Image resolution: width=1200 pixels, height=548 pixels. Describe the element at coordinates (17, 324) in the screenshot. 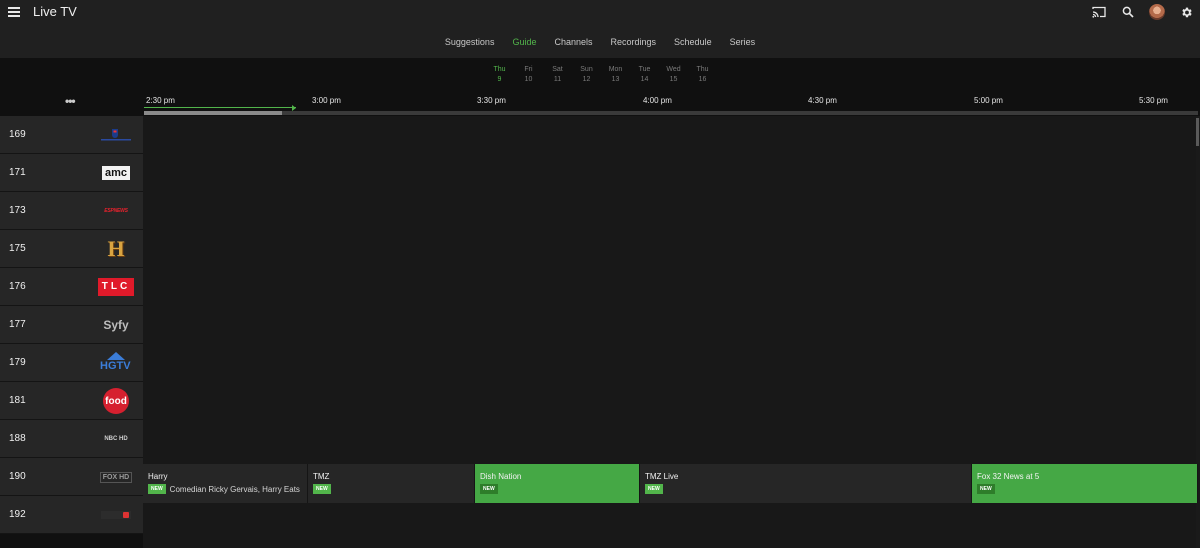

I see `channel-number: 177` at that location.